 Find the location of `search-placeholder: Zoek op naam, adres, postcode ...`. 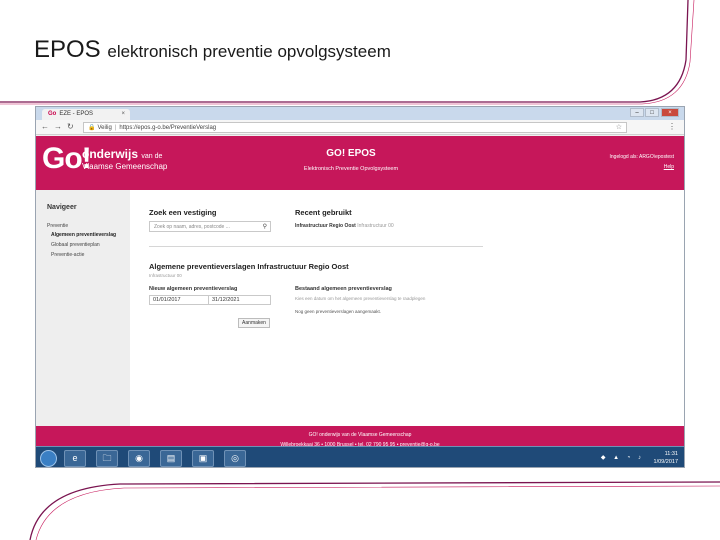

search-placeholder: Zoek op naam, adres, postcode ... is located at coordinates (192, 227).